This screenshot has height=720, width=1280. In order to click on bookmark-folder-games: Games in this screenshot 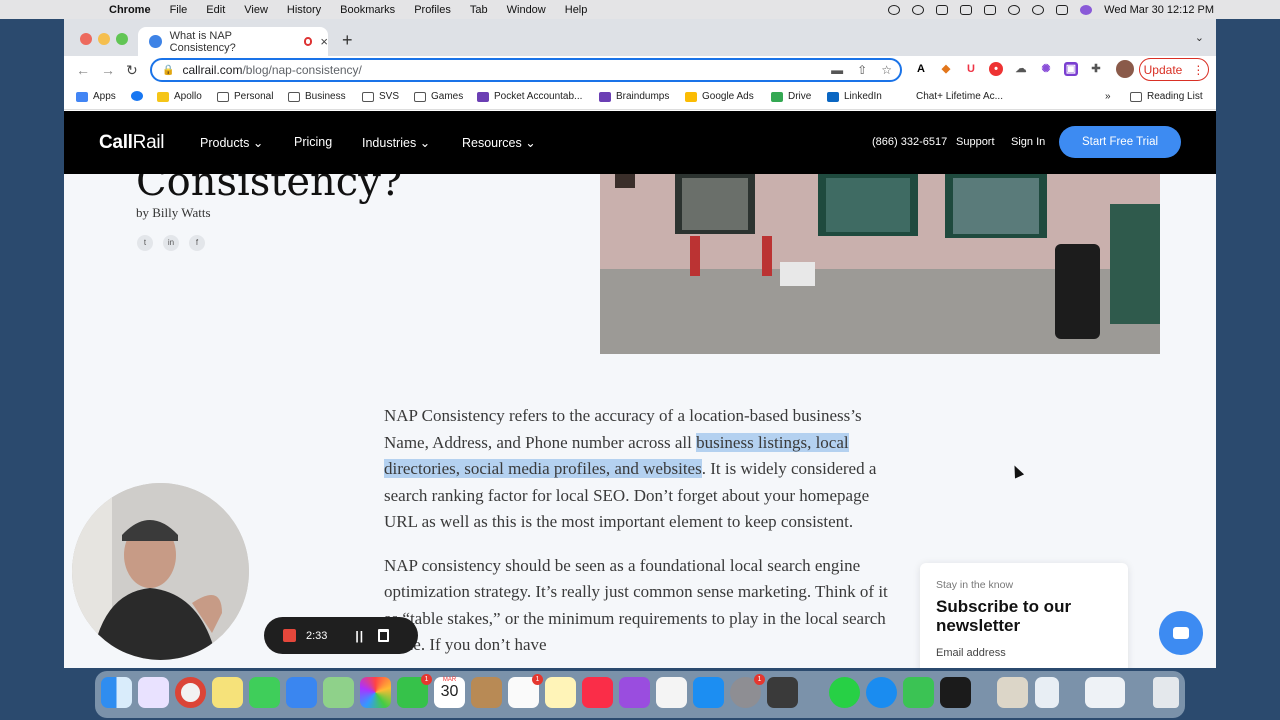, I will do `click(438, 96)`.